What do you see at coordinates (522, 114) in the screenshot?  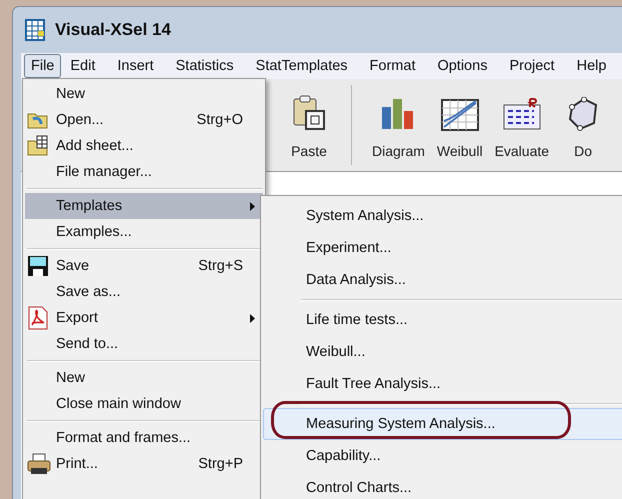 I see `data-grid-icon` at bounding box center [522, 114].